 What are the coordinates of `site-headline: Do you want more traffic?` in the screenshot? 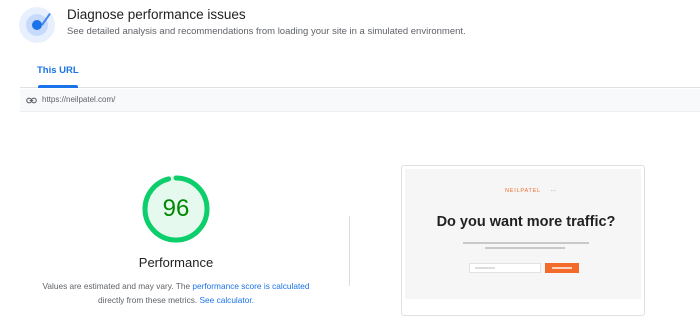 It's located at (526, 222).